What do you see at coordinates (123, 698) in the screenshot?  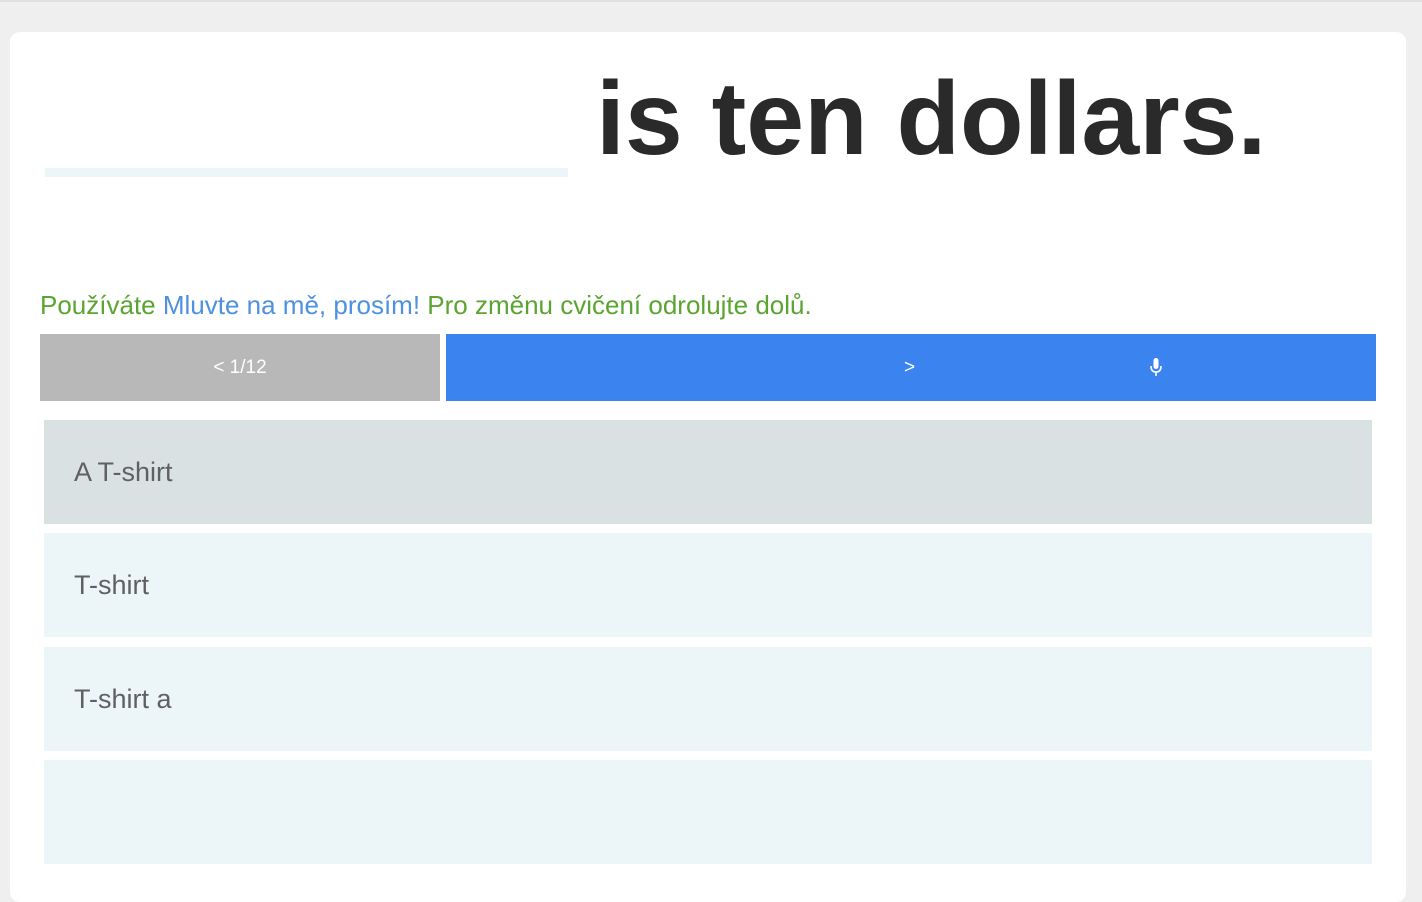 I see `answer-option-label: T-shirt a` at bounding box center [123, 698].